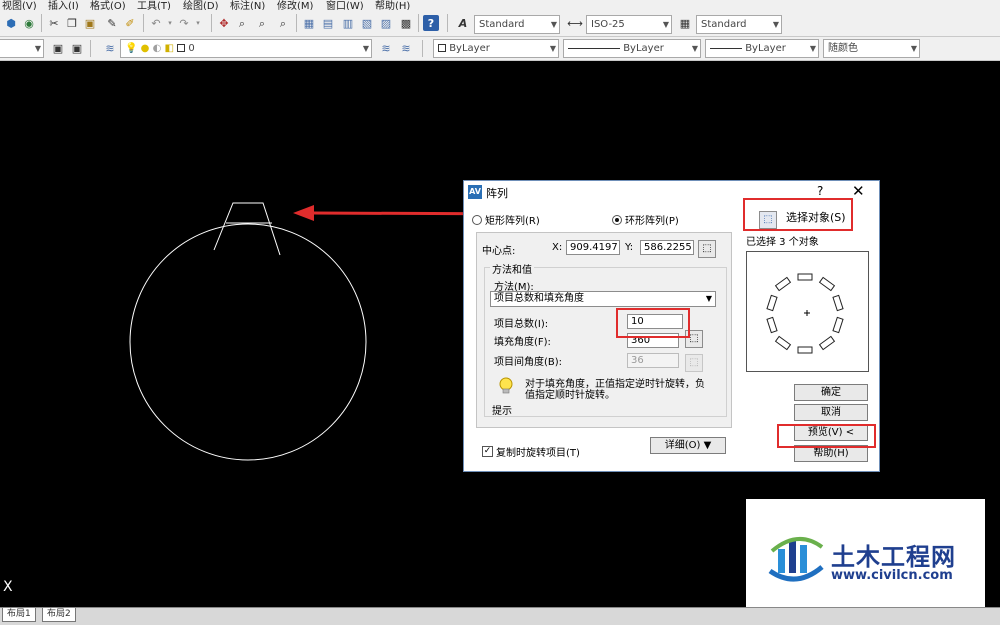 Image resolution: width=1000 pixels, height=625 pixels. Describe the element at coordinates (796, 559) in the screenshot. I see `watermark-logo-icon` at that location.